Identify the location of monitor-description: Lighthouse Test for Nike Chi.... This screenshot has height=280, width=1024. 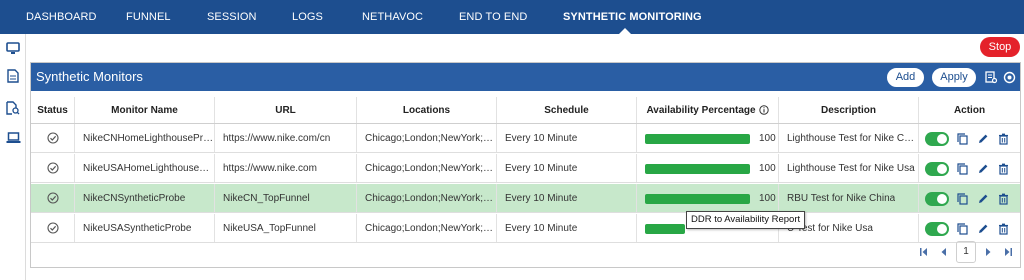
(852, 138).